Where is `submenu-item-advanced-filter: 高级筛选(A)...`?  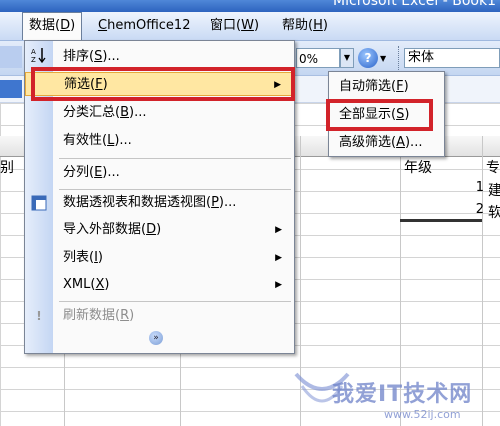 submenu-item-advanced-filter: 高级筛选(A)... is located at coordinates (386, 143).